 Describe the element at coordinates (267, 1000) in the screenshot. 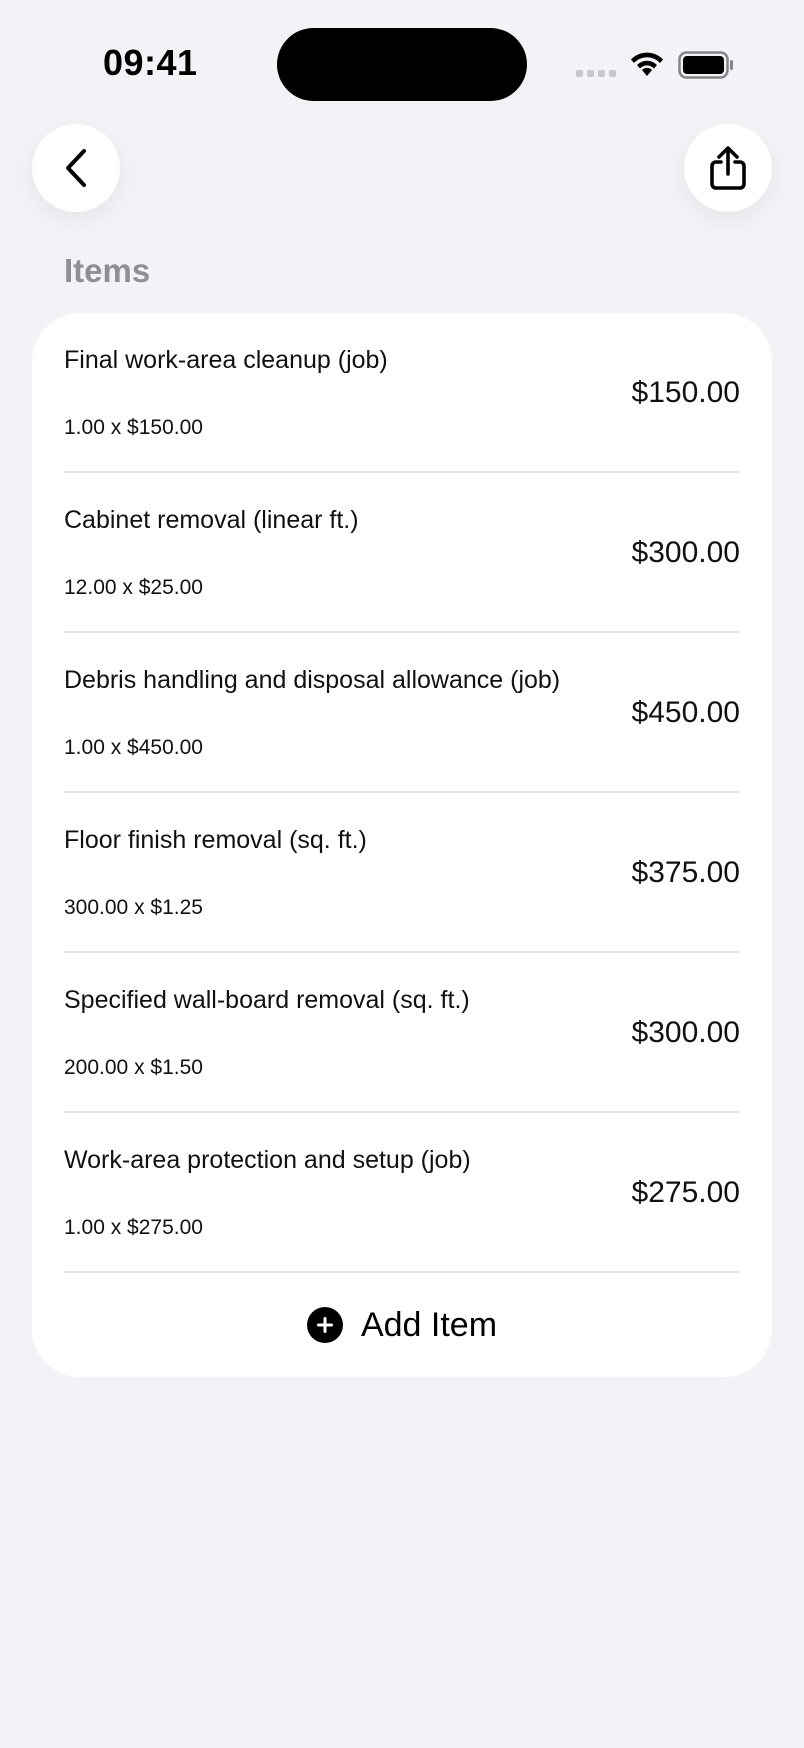

I see `item-name: Specified wall-board removal (sq. ft.)` at that location.